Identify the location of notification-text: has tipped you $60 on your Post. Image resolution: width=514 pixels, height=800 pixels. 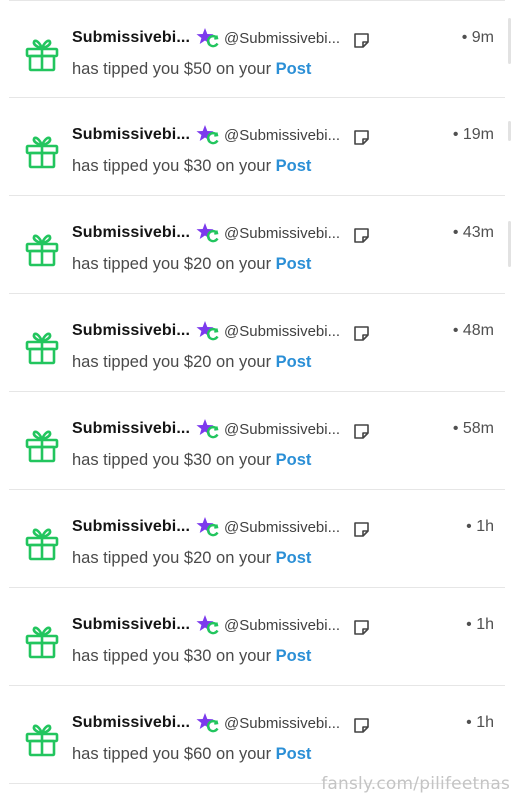
(191, 754).